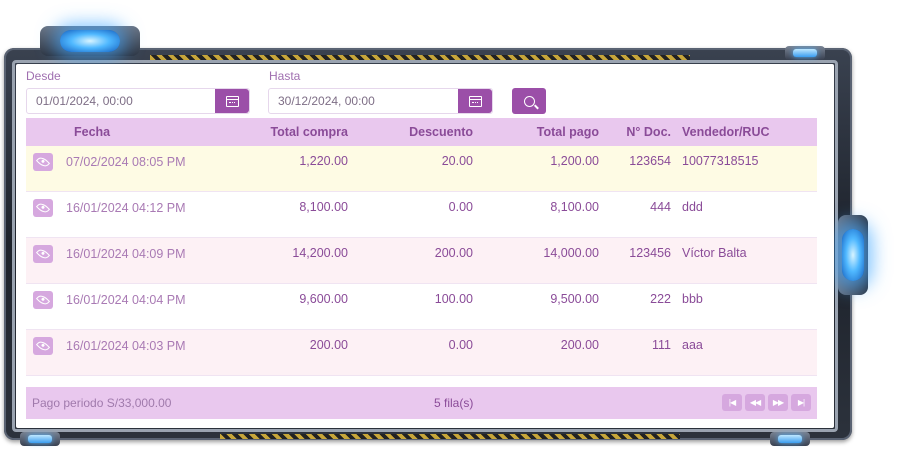 This screenshot has width=900, height=450. What do you see at coordinates (714, 253) in the screenshot?
I see `cell-vendedor: Víctor Balta` at bounding box center [714, 253].